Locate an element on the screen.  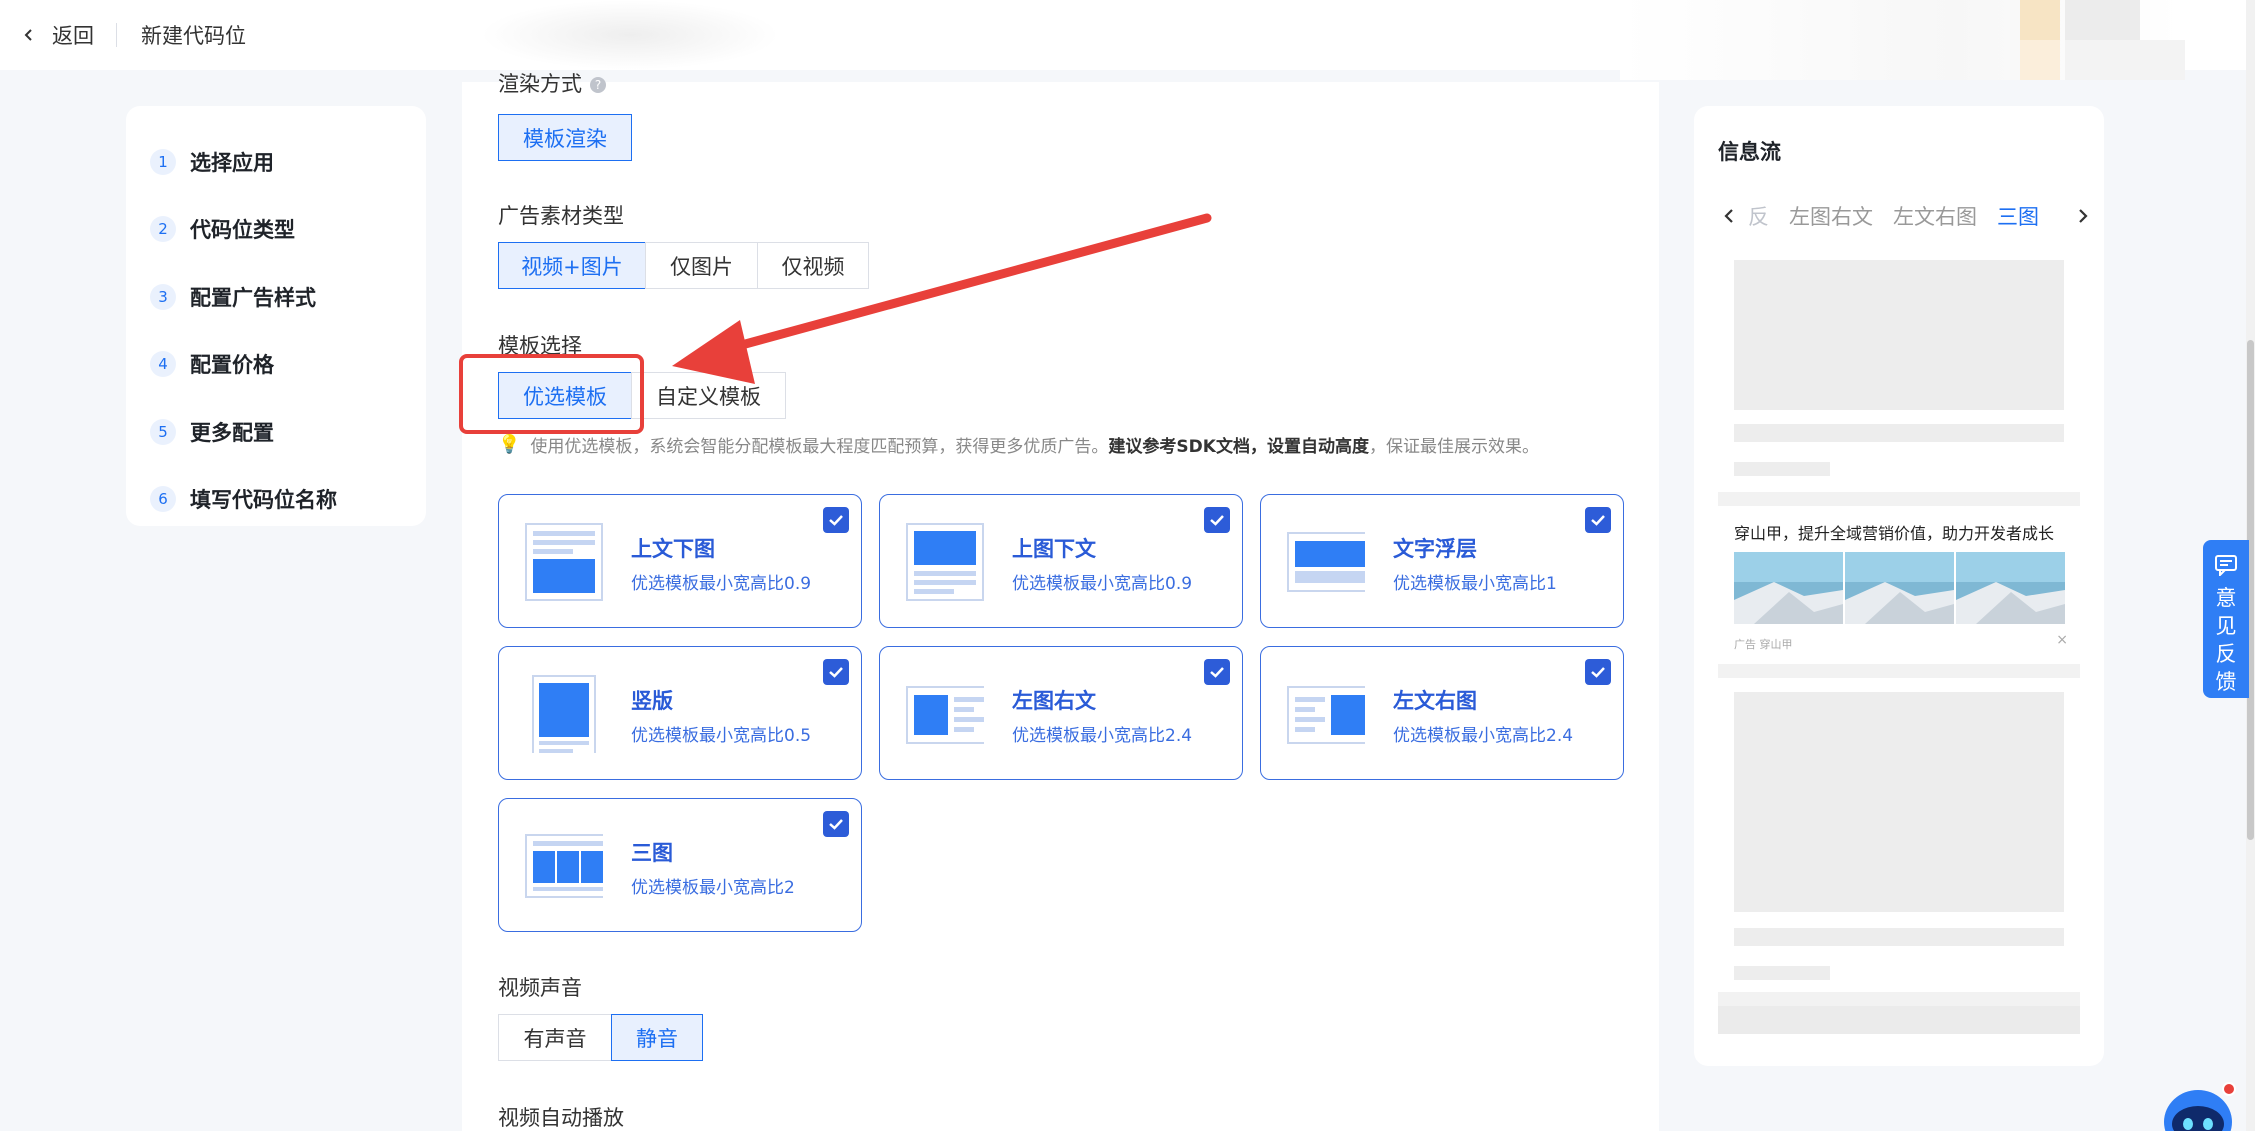
preview-tab: 反 is located at coordinates (1758, 216).